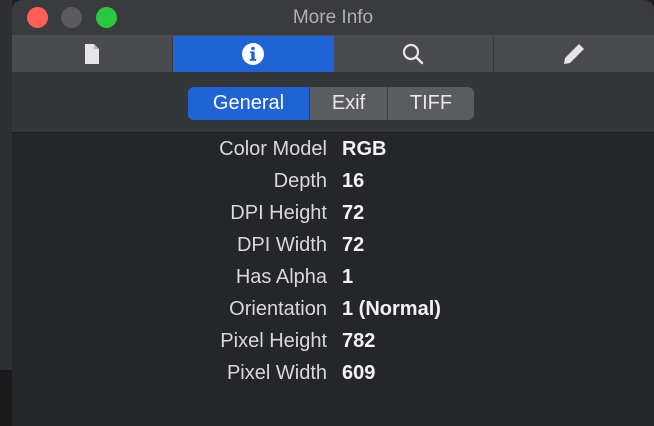  Describe the element at coordinates (278, 309) in the screenshot. I see `property-key: Orientation` at that location.